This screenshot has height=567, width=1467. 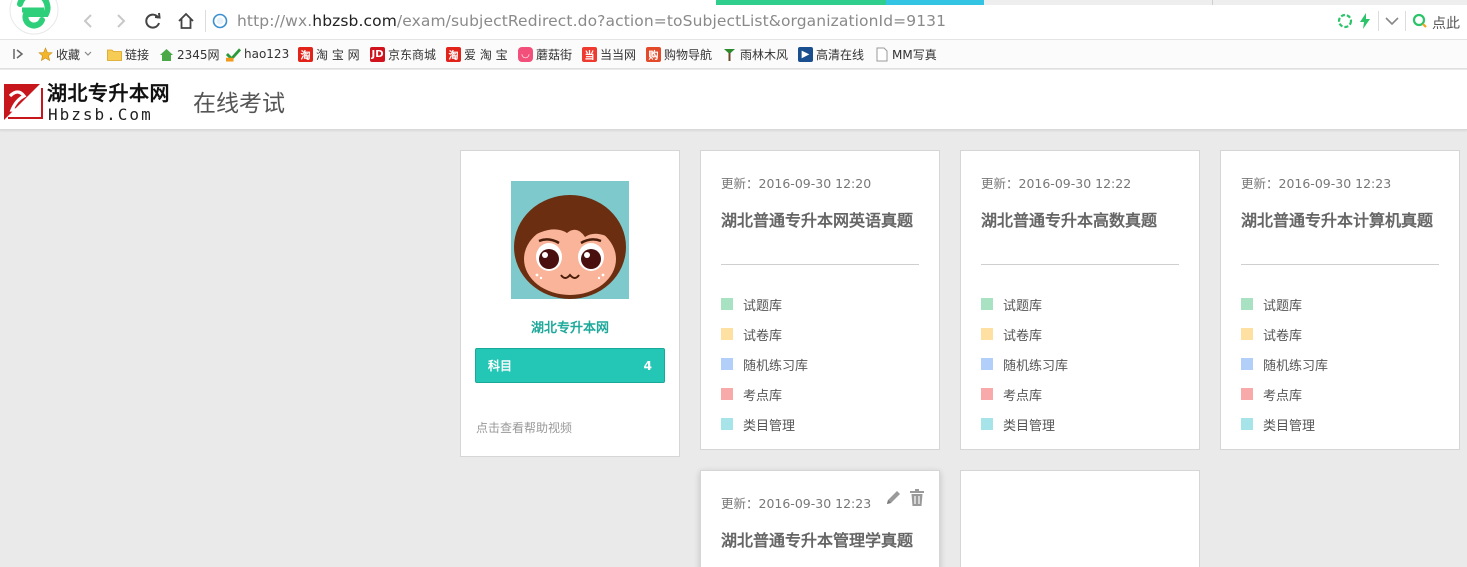 What do you see at coordinates (453, 54) in the screenshot?
I see `taobao-icon: 淘` at bounding box center [453, 54].